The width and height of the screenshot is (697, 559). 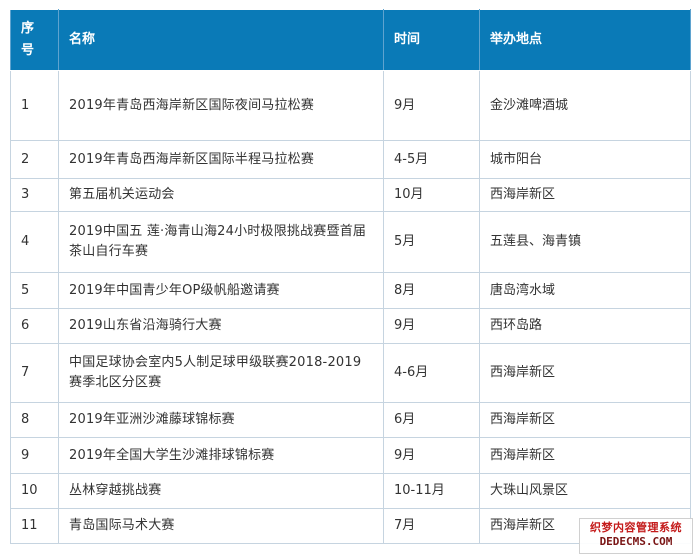 What do you see at coordinates (431, 195) in the screenshot?
I see `event-time: 10月` at bounding box center [431, 195].